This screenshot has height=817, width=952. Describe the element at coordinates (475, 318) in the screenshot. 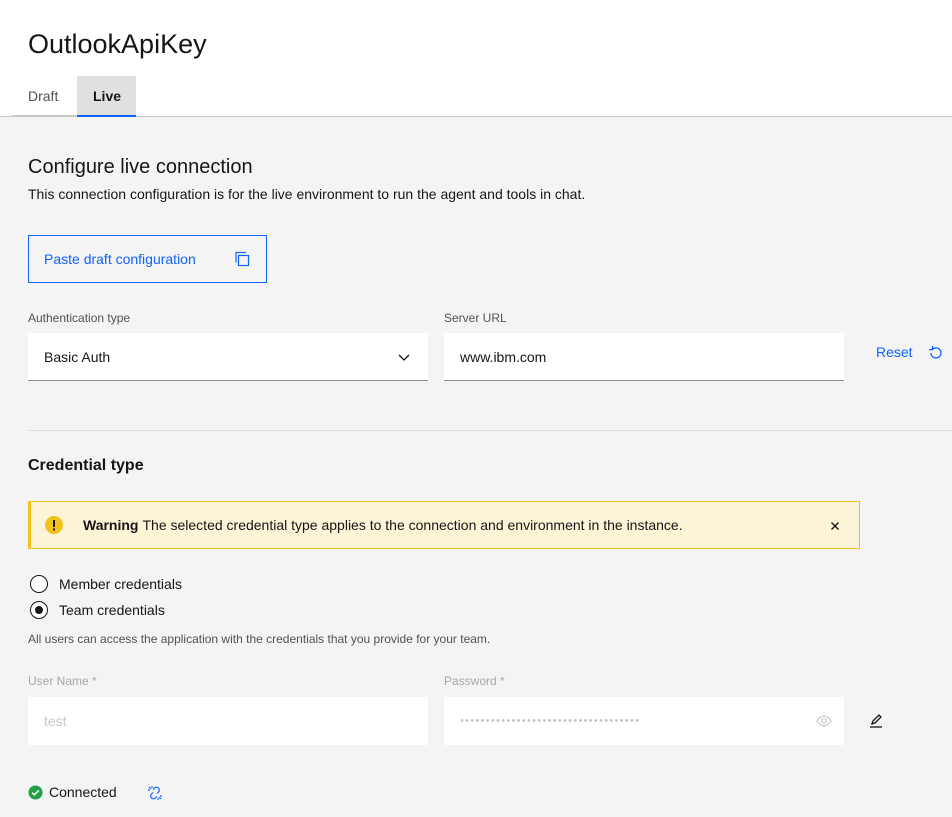

I see `server-url-label: Server URL` at that location.